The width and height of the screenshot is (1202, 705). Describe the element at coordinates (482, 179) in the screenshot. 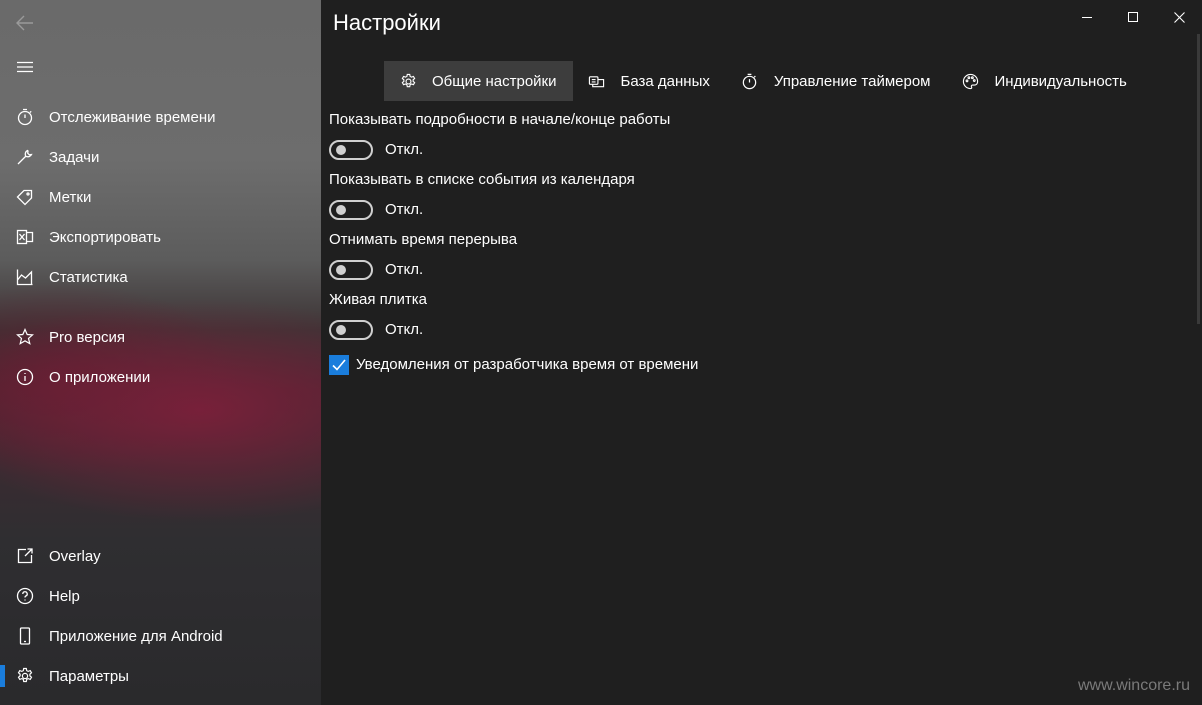

I see `setting-label-calendar-events: Показывать в списке события из календаря` at that location.